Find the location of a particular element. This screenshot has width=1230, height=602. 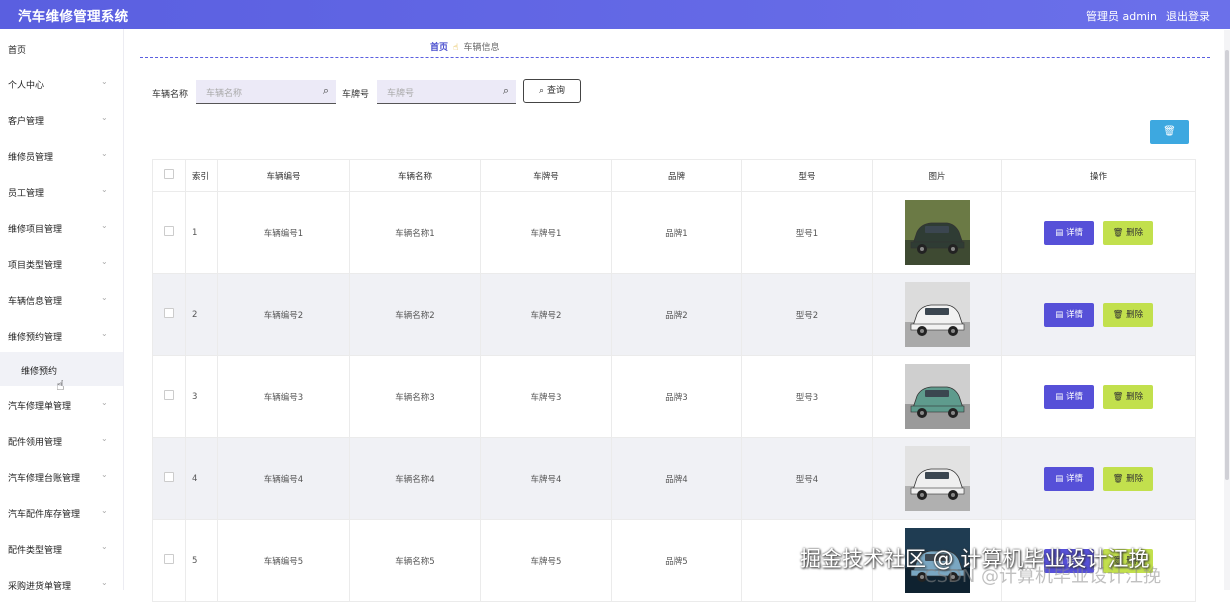

cell-brand: 品牌2 is located at coordinates (676, 314).